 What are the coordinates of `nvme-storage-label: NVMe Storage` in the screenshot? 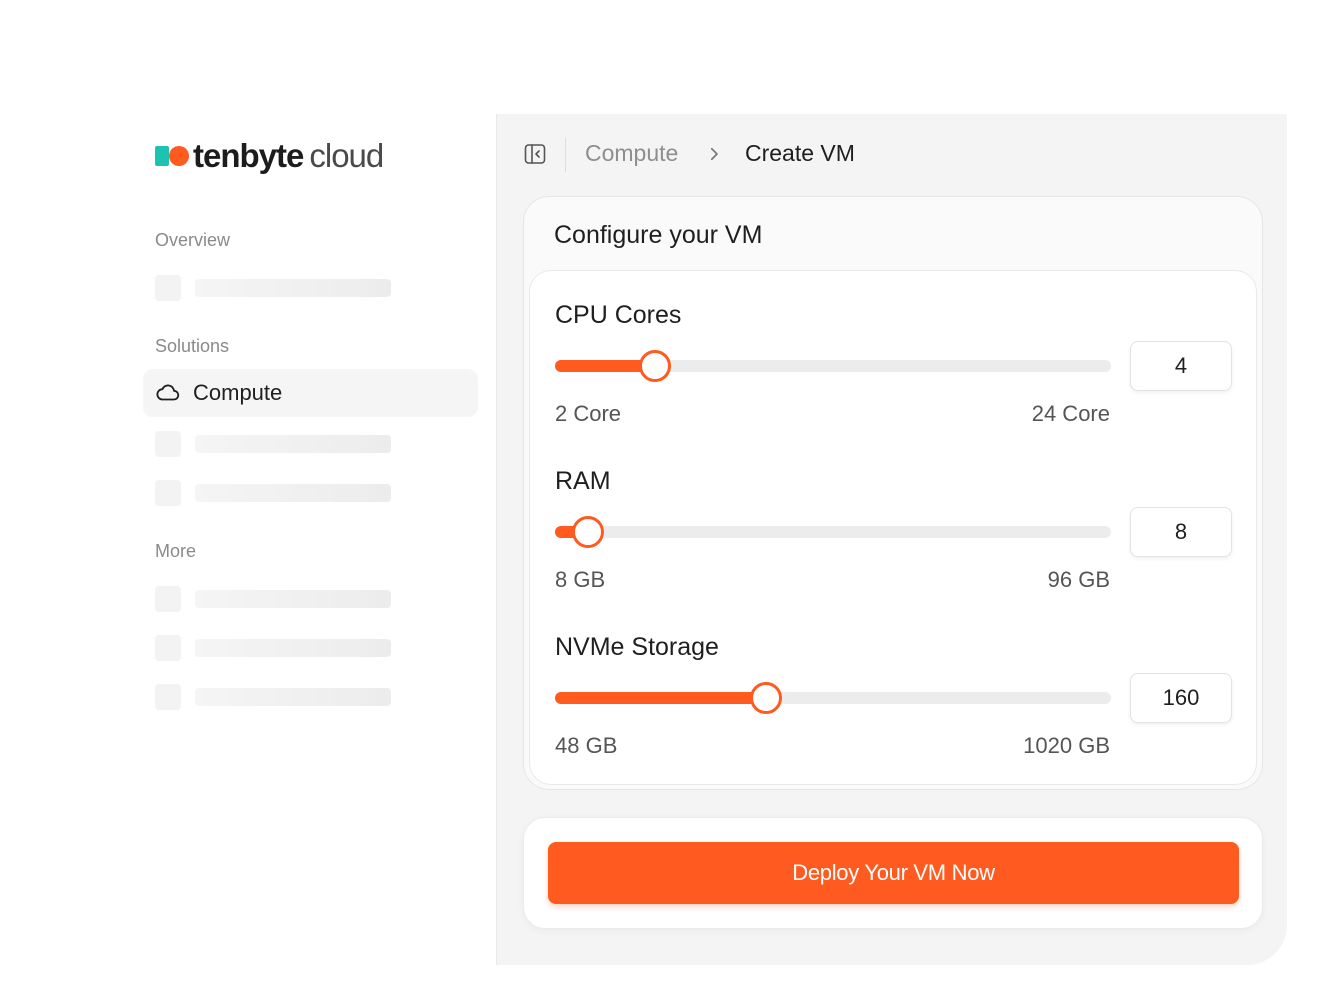 It's located at (637, 647).